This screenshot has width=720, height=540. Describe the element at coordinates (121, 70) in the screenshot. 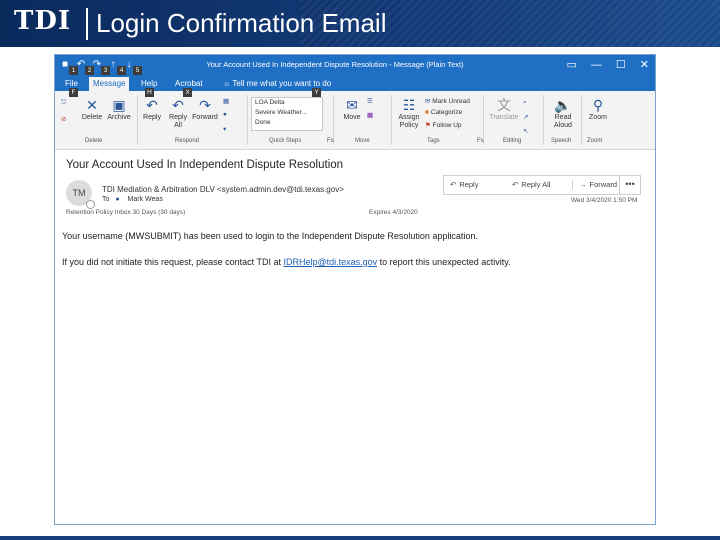

I see `keytip-4: 4` at that location.